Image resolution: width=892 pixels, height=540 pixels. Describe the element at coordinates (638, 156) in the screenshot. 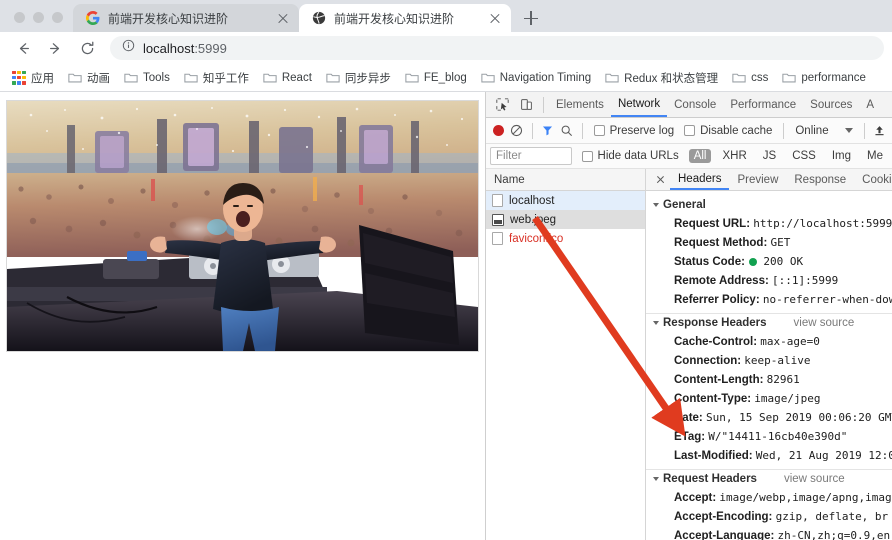

I see `hide-data-urls-label: Hide data URLs` at that location.